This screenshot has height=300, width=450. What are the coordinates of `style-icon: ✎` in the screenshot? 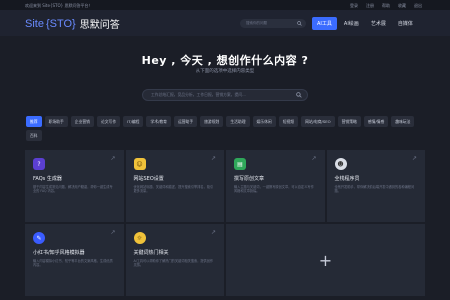 It's located at (39, 238).